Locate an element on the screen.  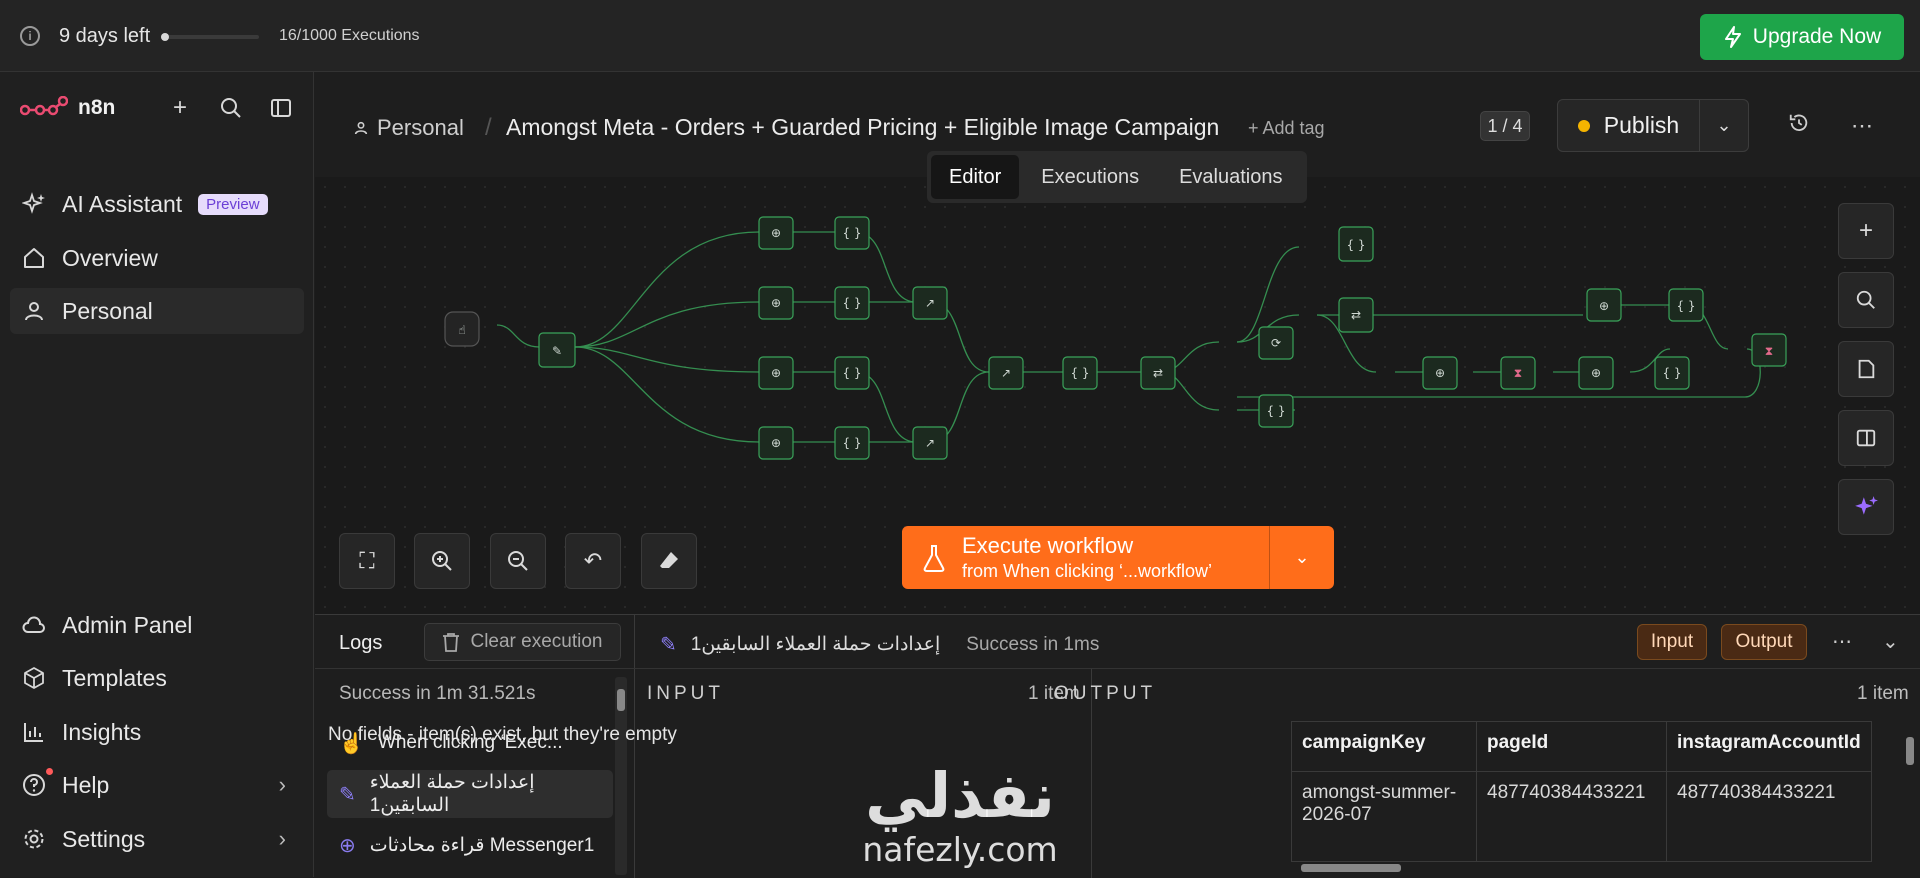
sidebar-item-label: Insights is located at coordinates (102, 731).